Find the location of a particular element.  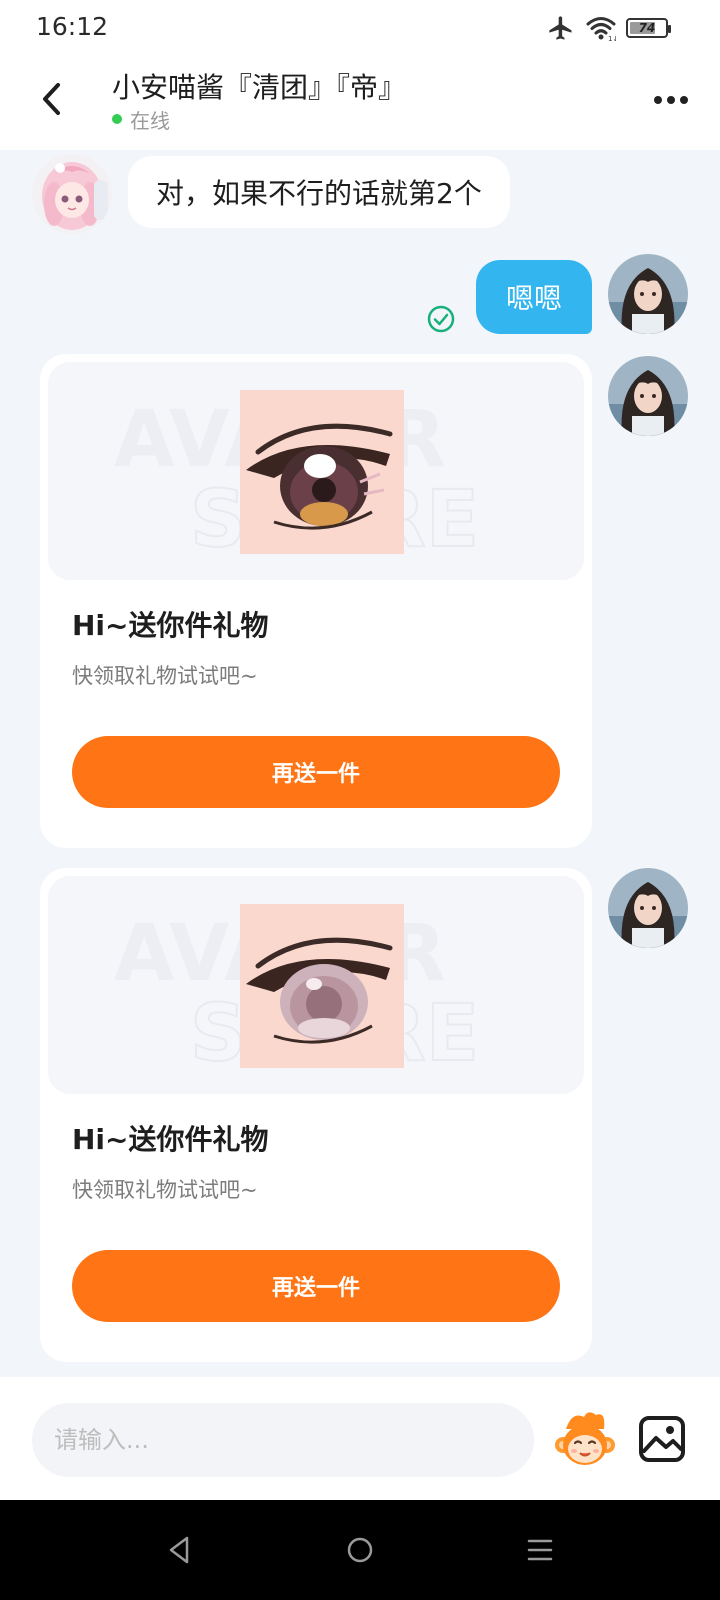

status-bar: 16:12 1↓ 74 is located at coordinates (360, 27).